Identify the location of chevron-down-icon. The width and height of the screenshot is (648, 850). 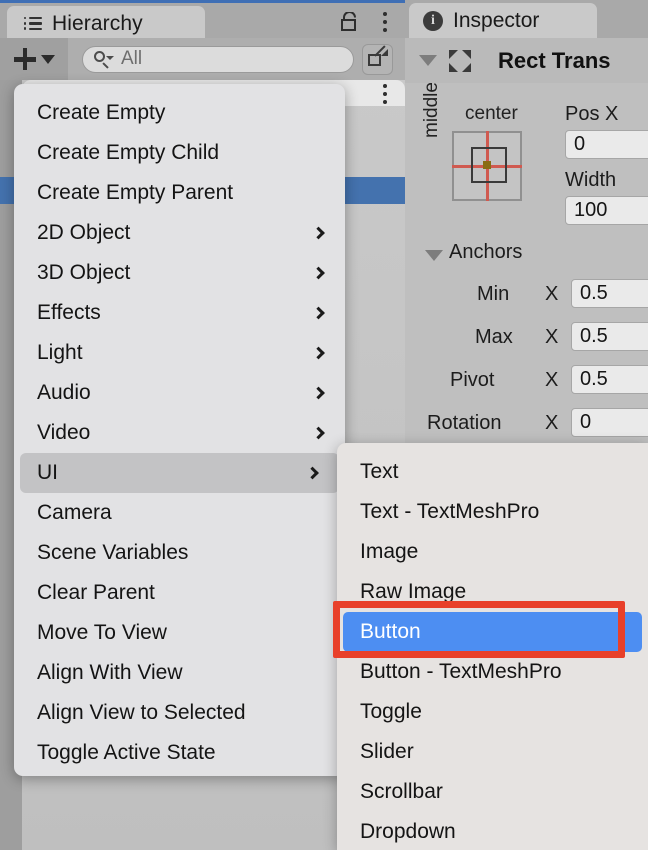
(47, 59).